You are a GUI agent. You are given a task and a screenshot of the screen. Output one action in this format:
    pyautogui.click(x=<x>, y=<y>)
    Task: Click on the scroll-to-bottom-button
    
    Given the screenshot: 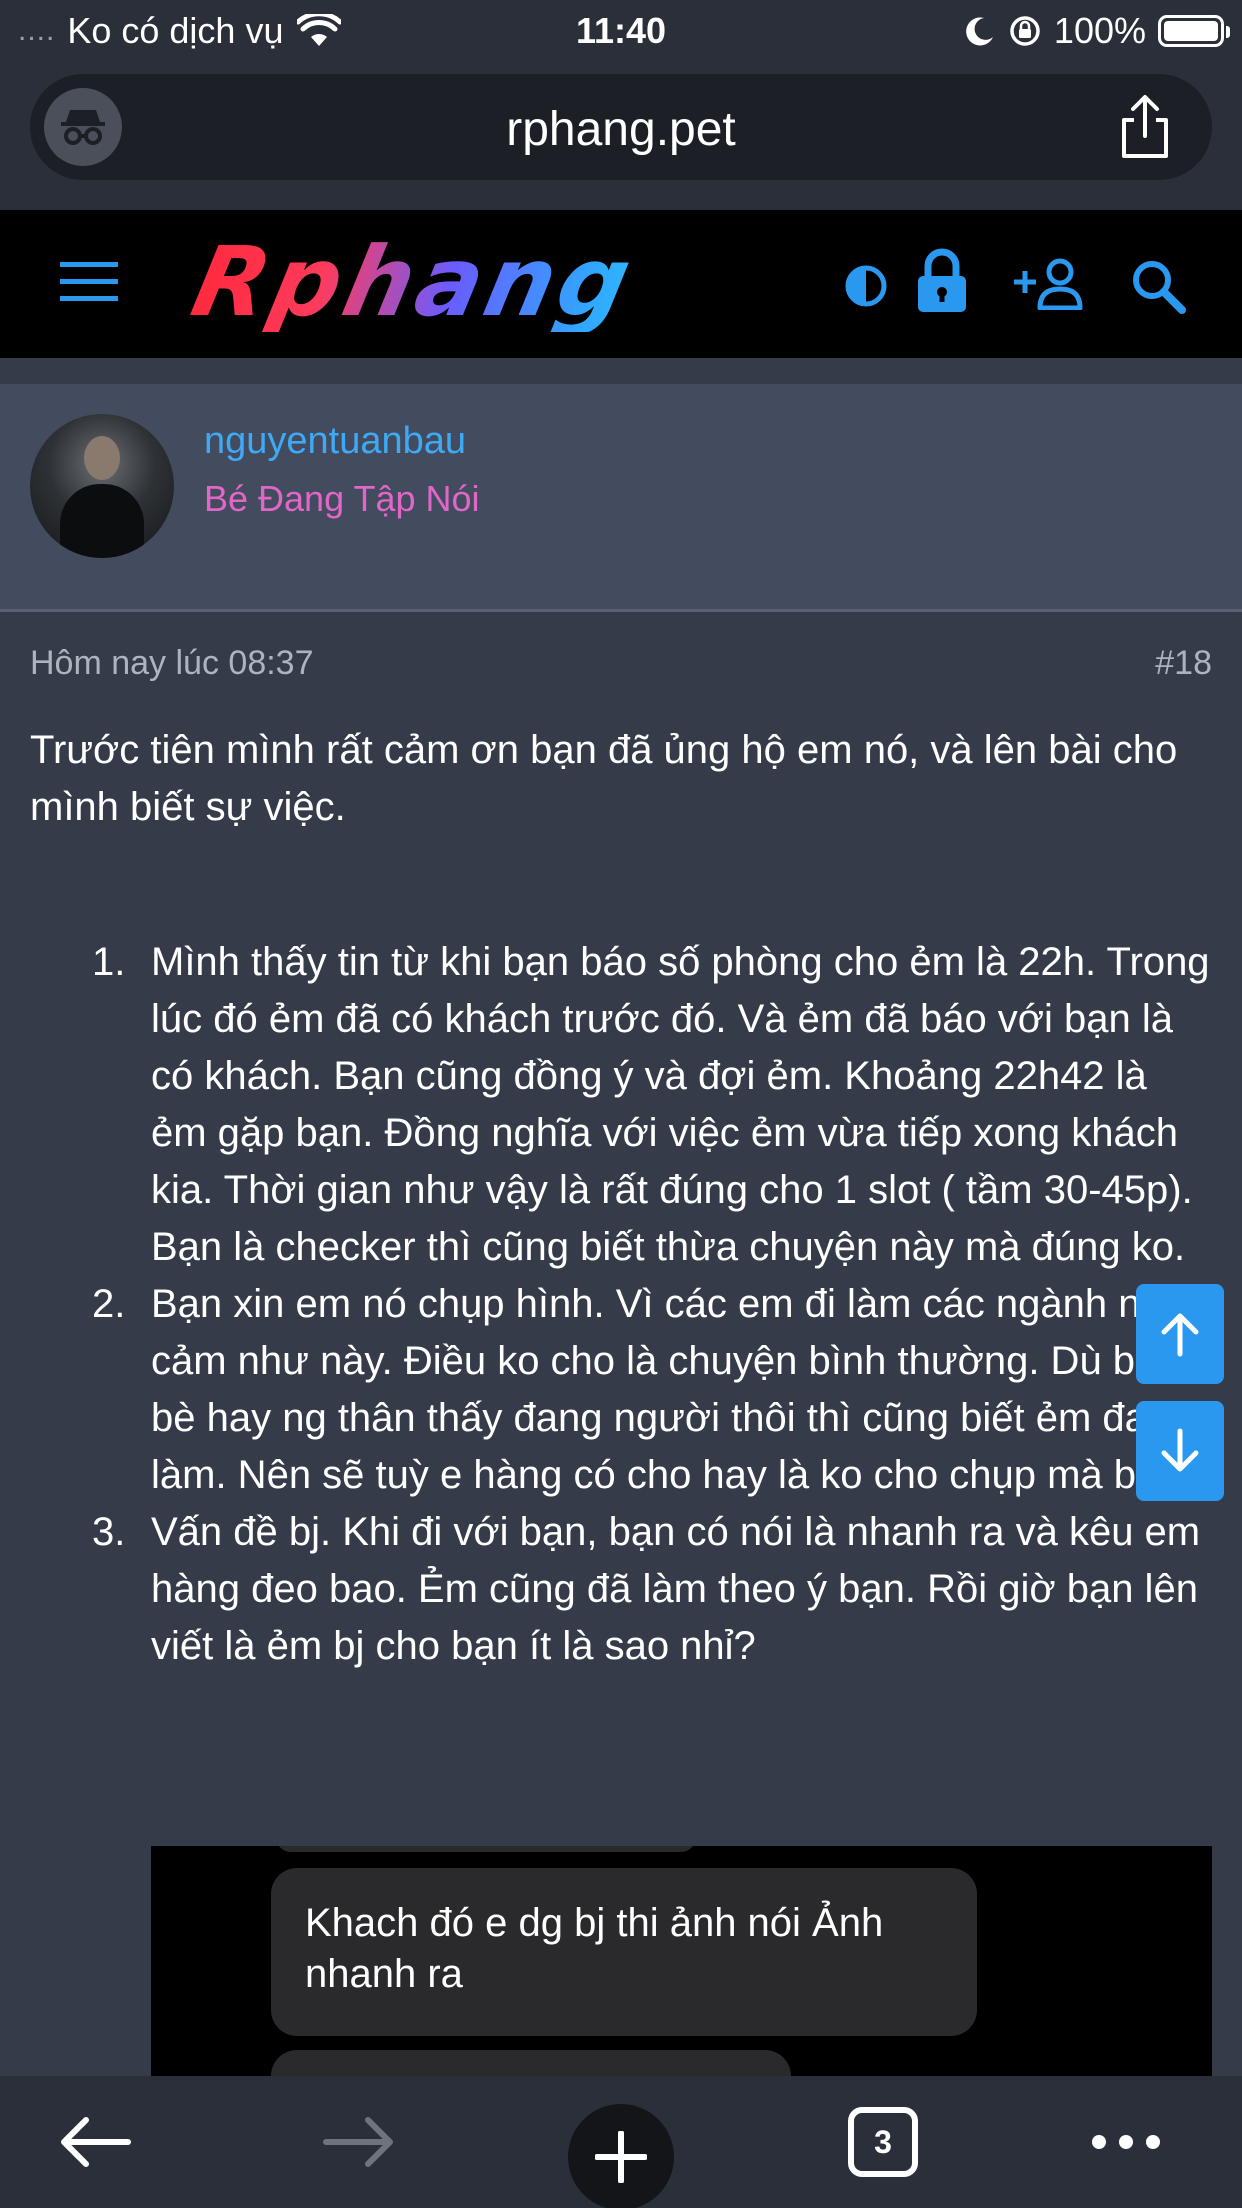 What is the action you would take?
    pyautogui.click(x=1180, y=1451)
    